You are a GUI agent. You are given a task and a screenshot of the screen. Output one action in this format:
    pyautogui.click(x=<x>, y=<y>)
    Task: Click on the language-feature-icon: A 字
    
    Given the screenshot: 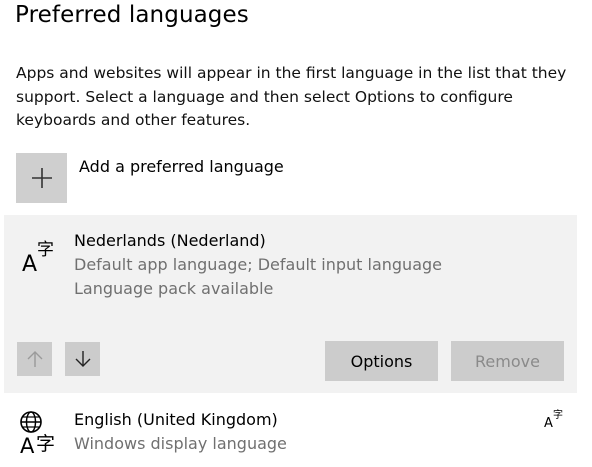 What is the action you would take?
    pyautogui.click(x=553, y=418)
    